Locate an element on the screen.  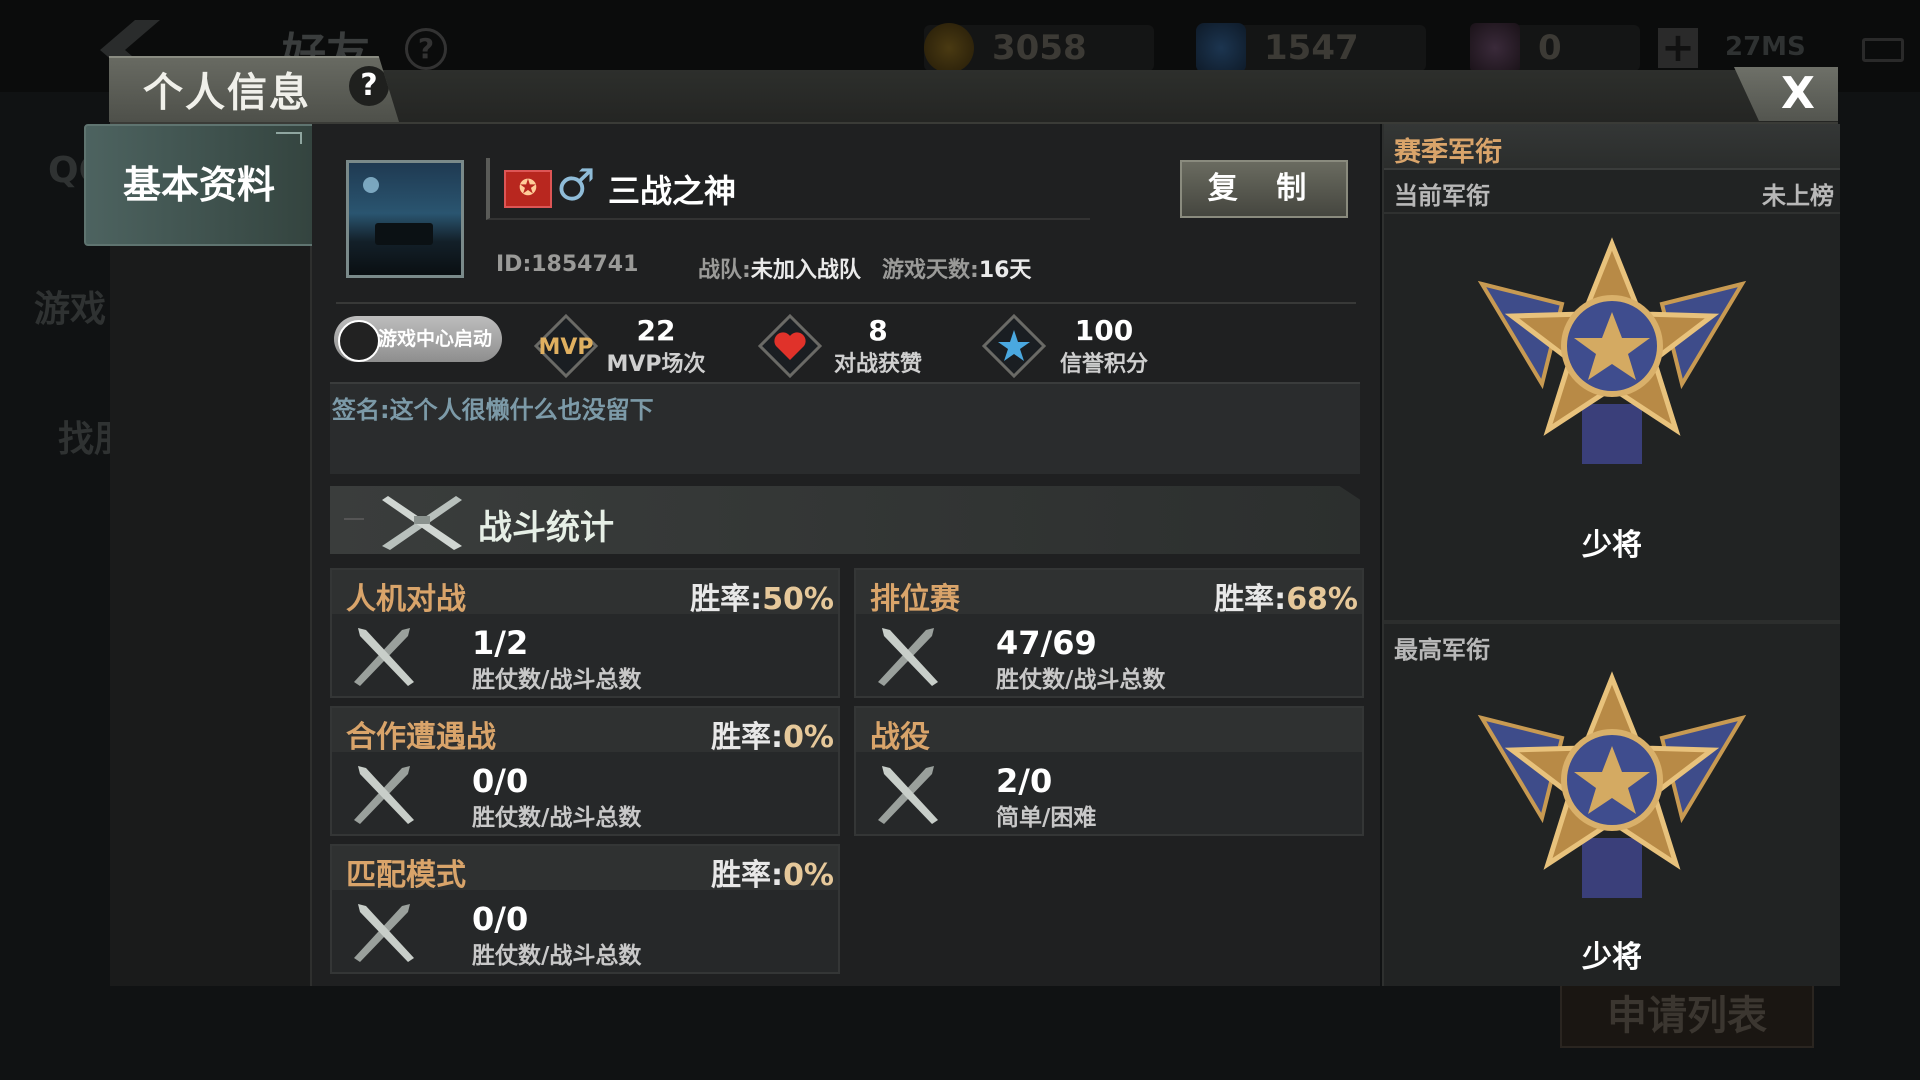
current-rank-status: 未上榜 is located at coordinates (1798, 196).